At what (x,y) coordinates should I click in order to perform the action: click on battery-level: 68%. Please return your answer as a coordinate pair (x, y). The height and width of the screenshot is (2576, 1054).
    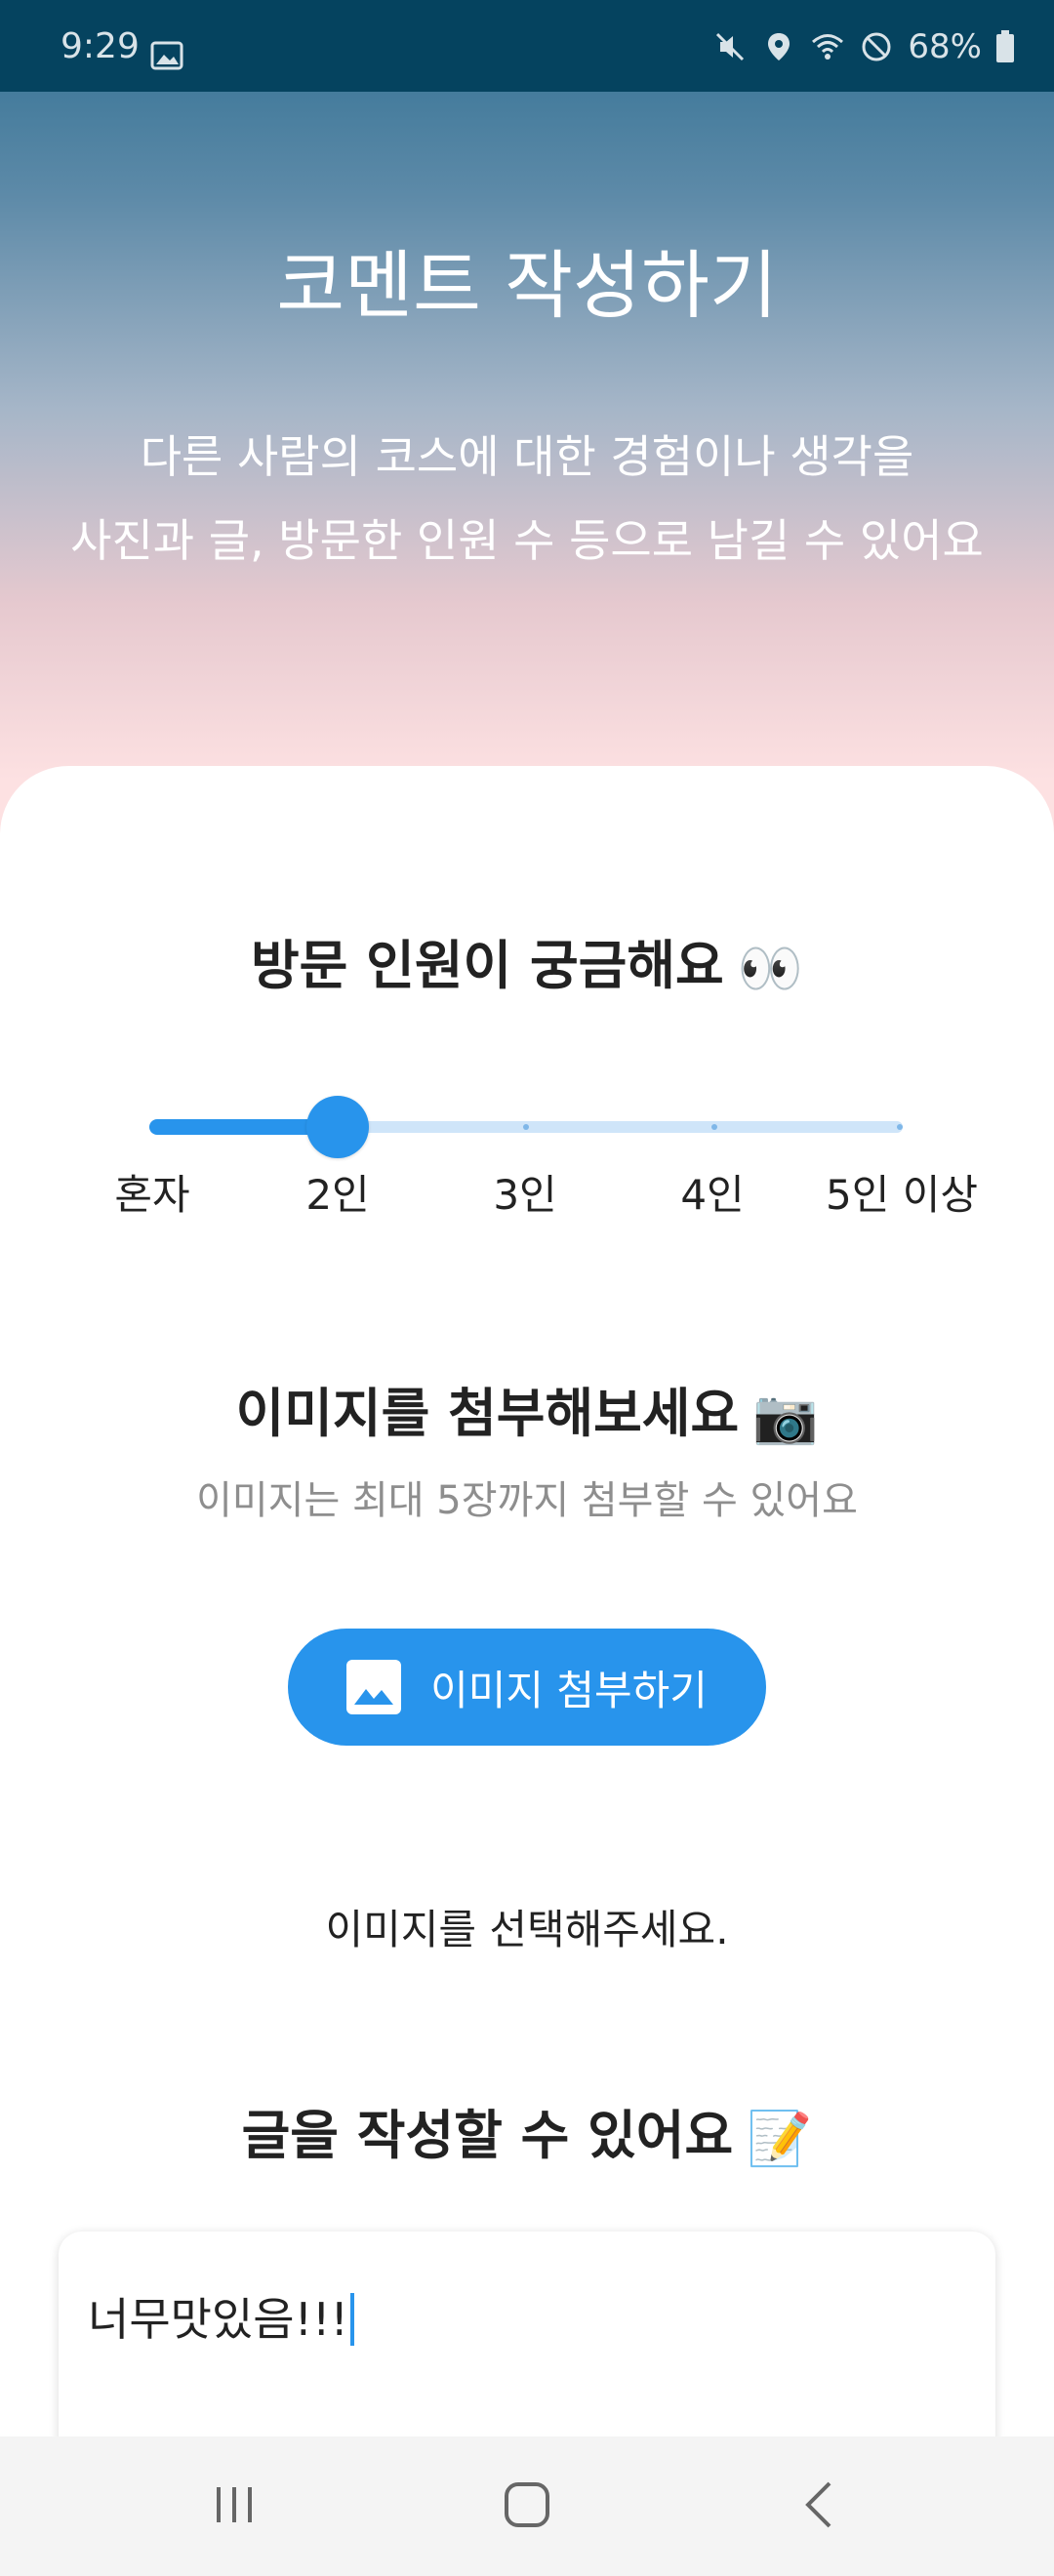
    Looking at the image, I should click on (945, 46).